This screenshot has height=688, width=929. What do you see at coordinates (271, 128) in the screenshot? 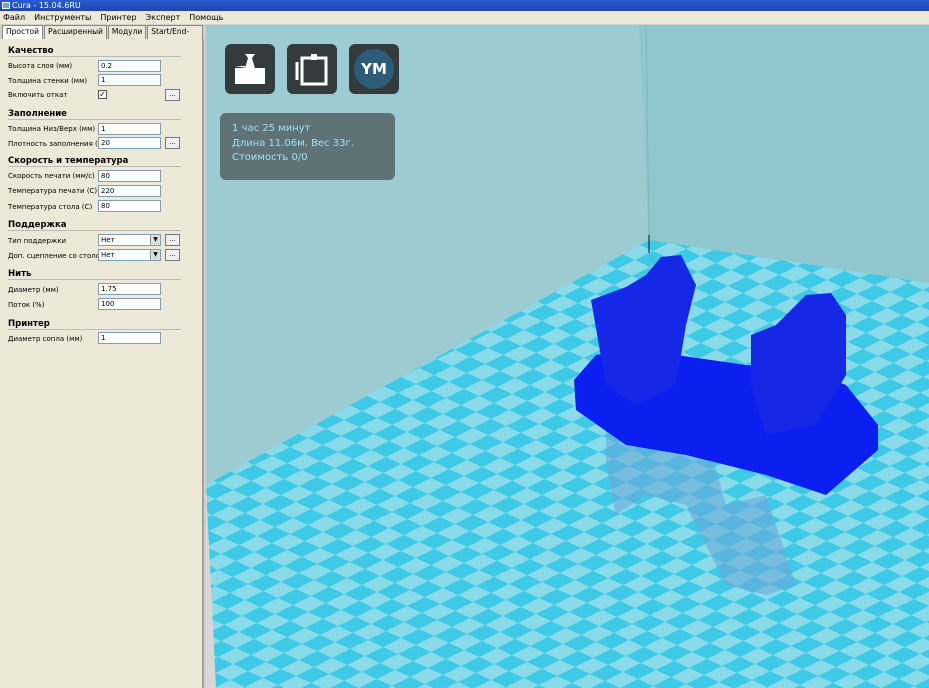
I see `print-time: 1 час 25 минут` at bounding box center [271, 128].